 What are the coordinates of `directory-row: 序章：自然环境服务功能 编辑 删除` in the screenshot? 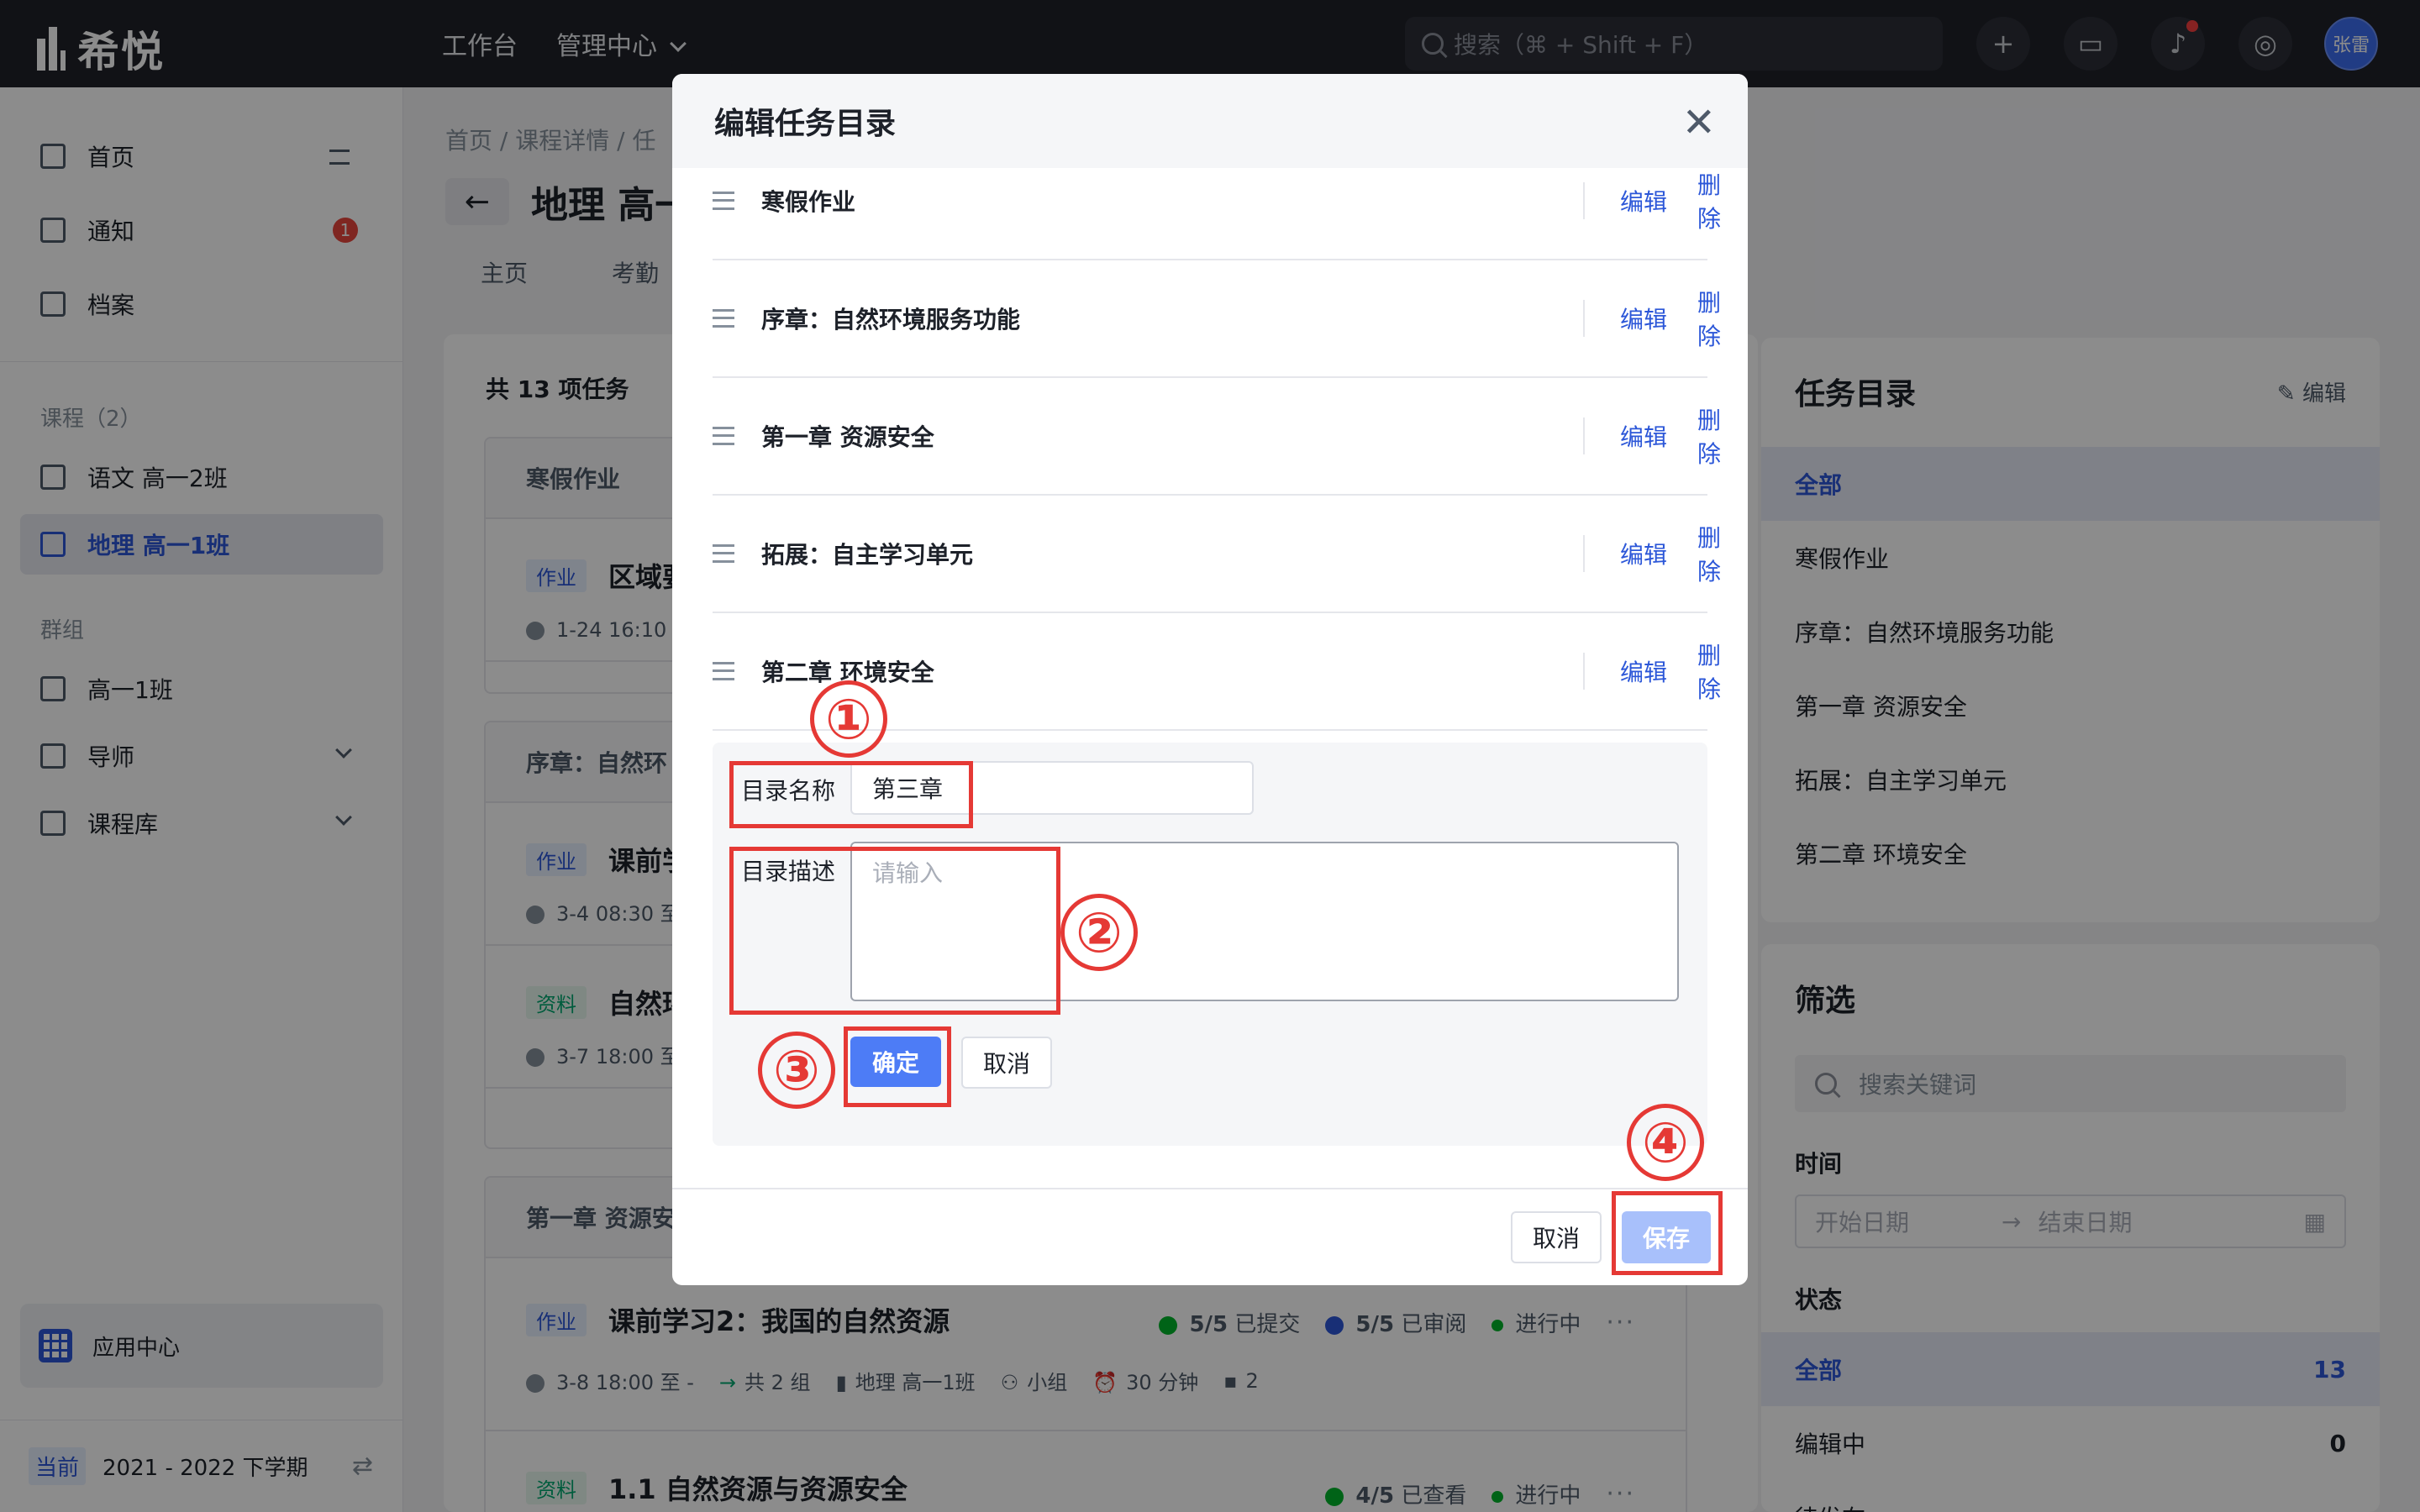 It's located at (1217, 319).